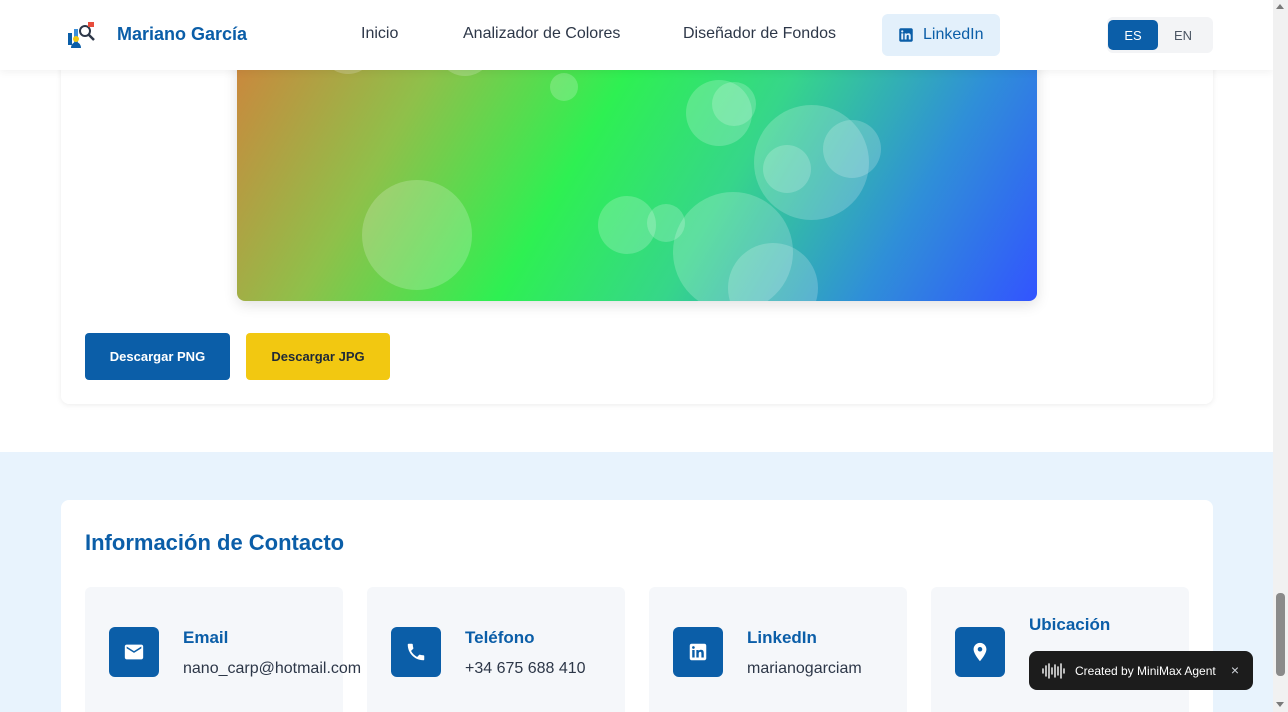 The image size is (1288, 712). Describe the element at coordinates (1280, 634) in the screenshot. I see `scrollbar-thumb` at that location.